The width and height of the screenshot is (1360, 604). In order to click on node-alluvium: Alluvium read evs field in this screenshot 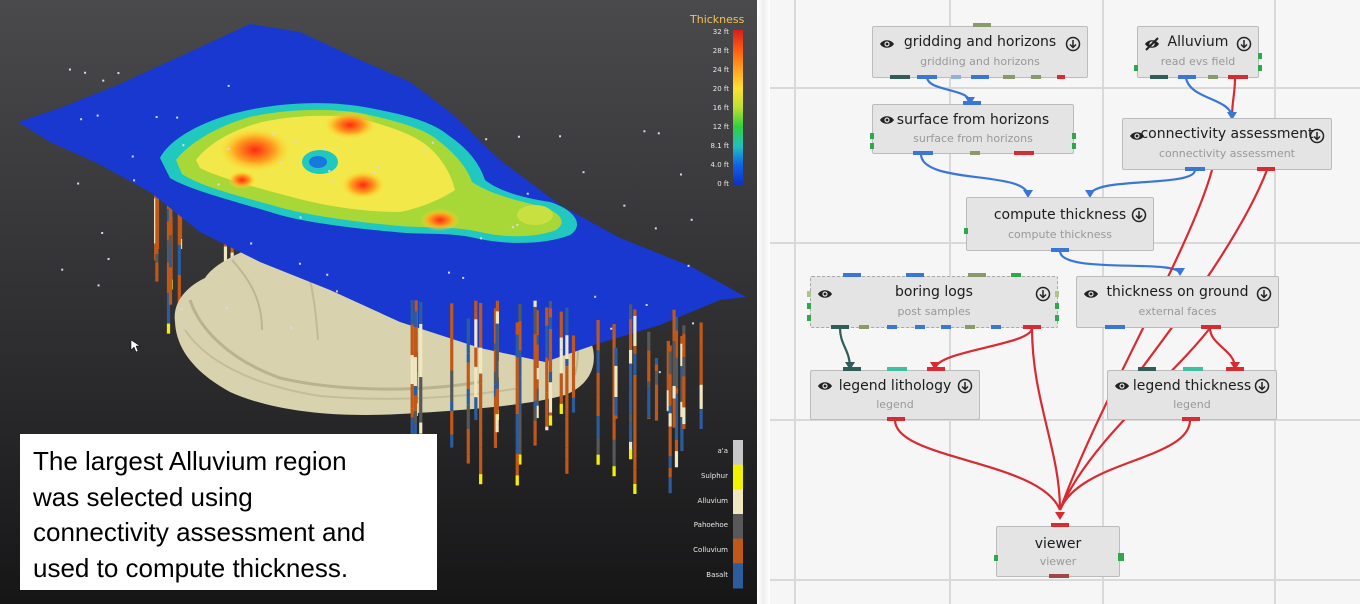, I will do `click(1198, 52)`.